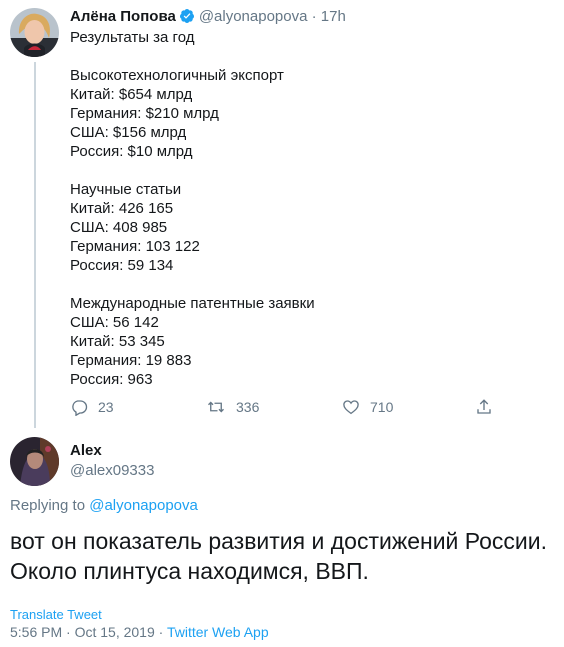  What do you see at coordinates (144, 113) in the screenshot?
I see `tweet-line: Германия: $210 млрд` at bounding box center [144, 113].